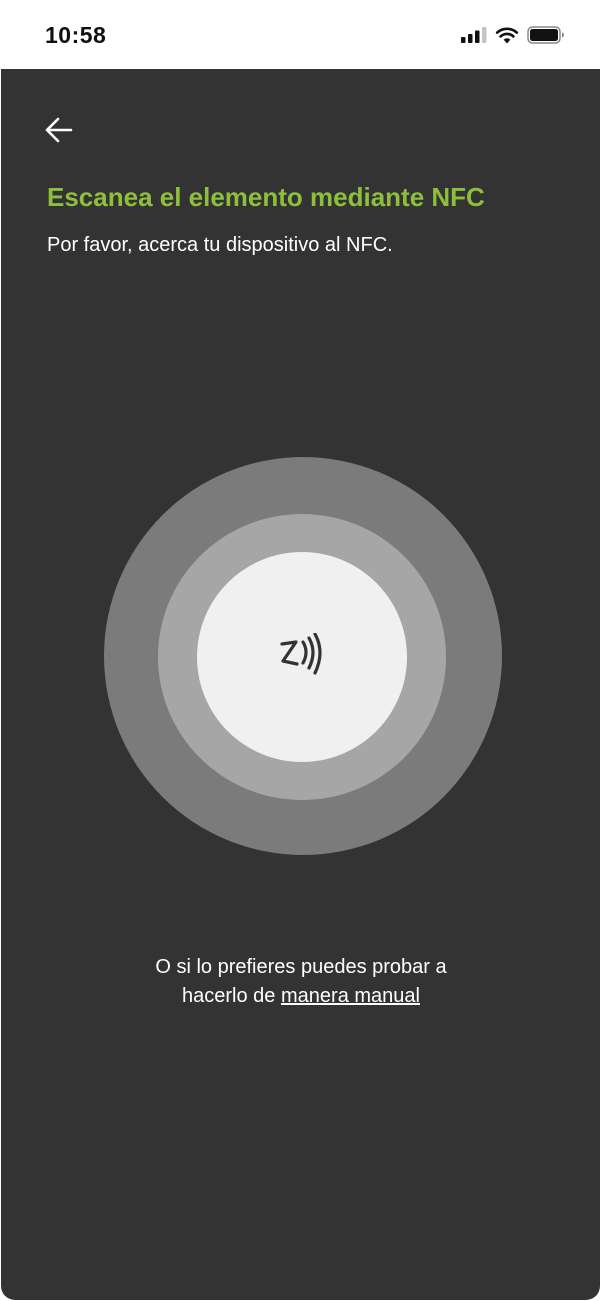 The height and width of the screenshot is (1301, 601). What do you see at coordinates (231, 996) in the screenshot?
I see `manual-text-line2: hacerlo de` at bounding box center [231, 996].